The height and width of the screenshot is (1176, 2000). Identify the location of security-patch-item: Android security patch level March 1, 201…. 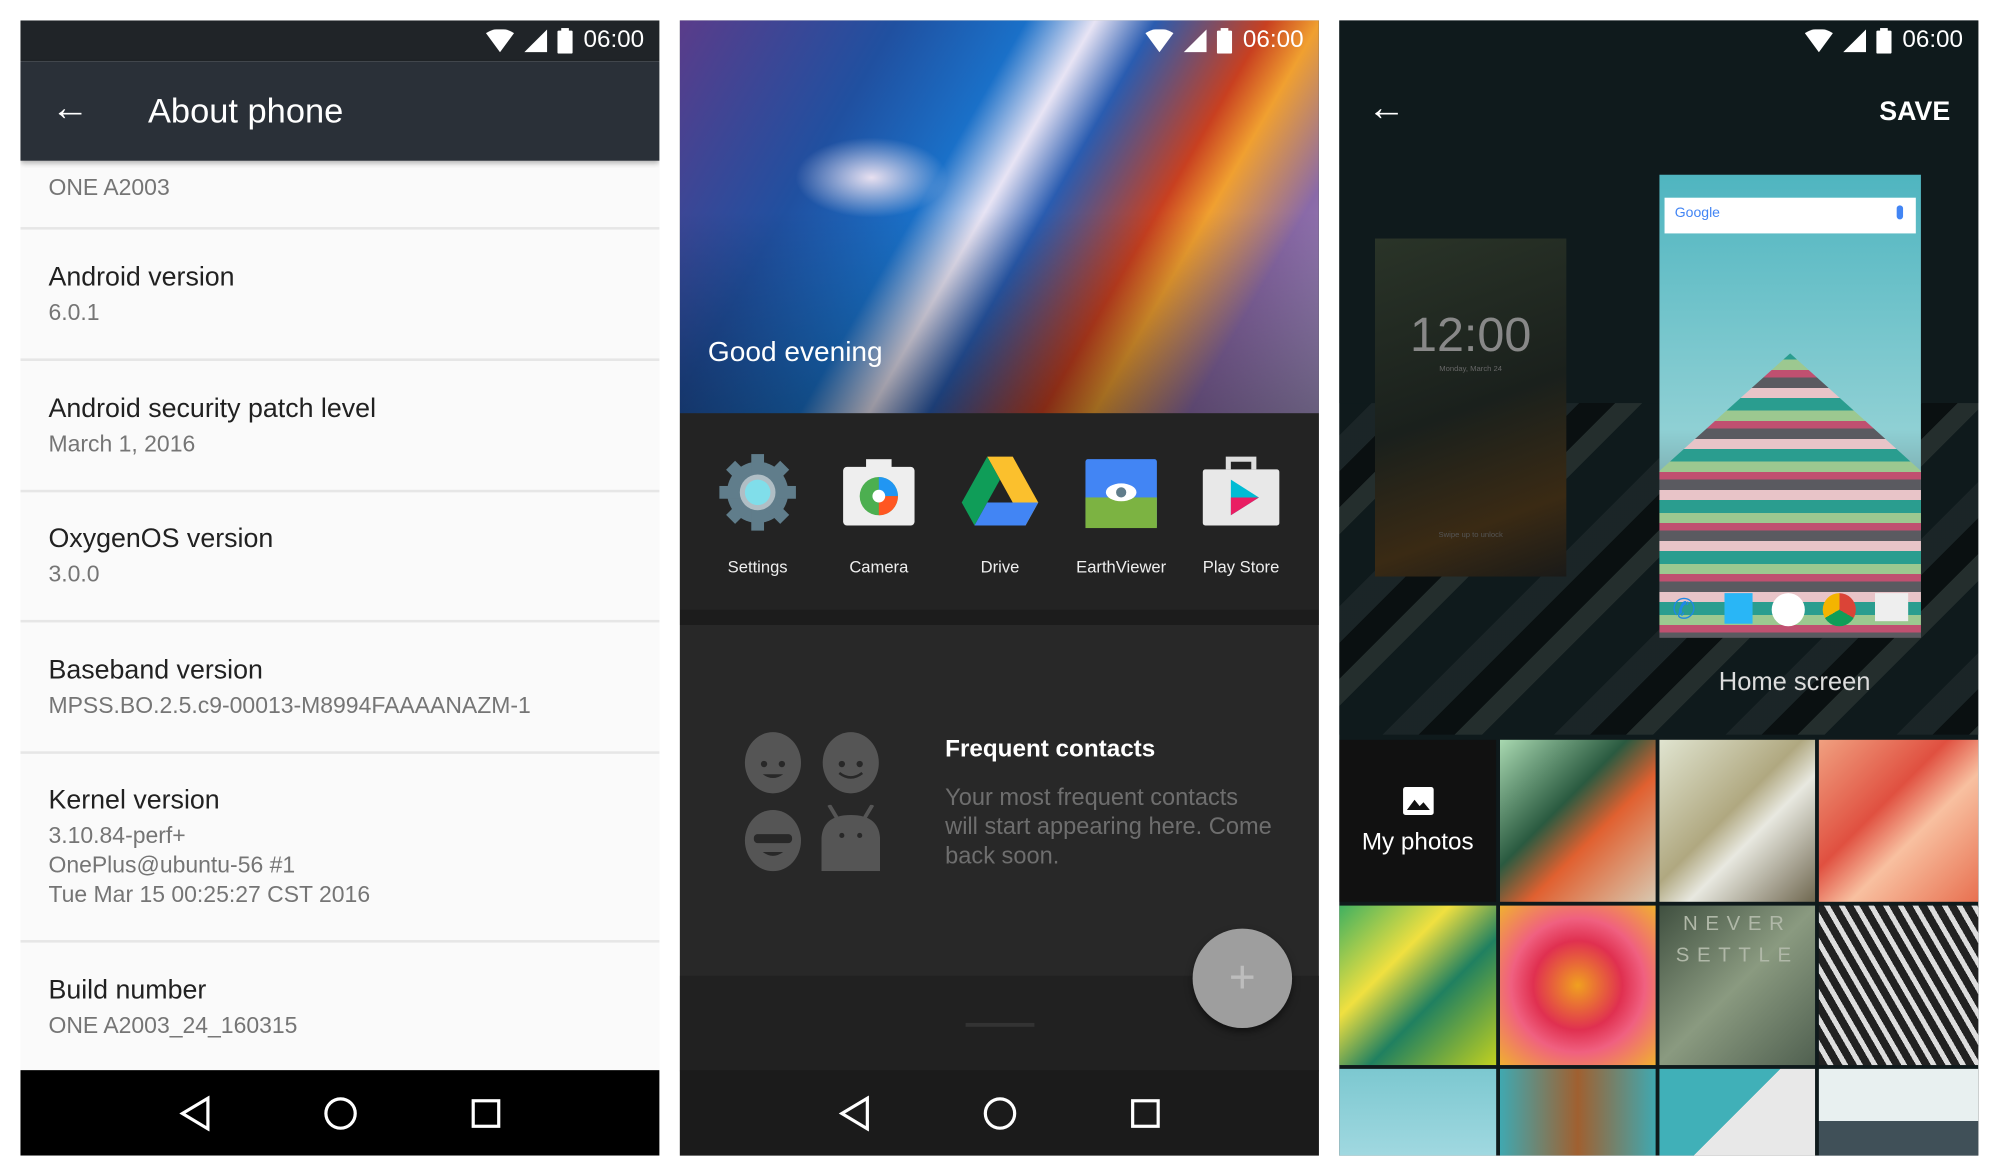
(353, 426).